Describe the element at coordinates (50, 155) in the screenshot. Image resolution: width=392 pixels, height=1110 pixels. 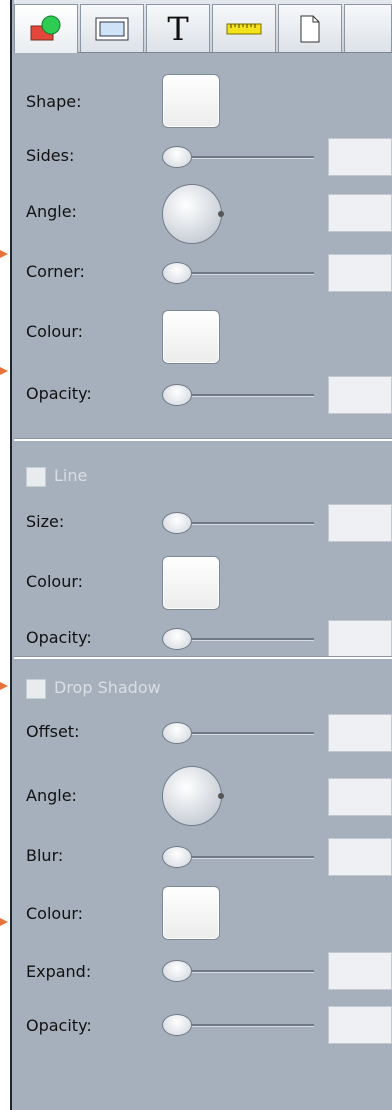
I see `sides-label: Sides:` at that location.